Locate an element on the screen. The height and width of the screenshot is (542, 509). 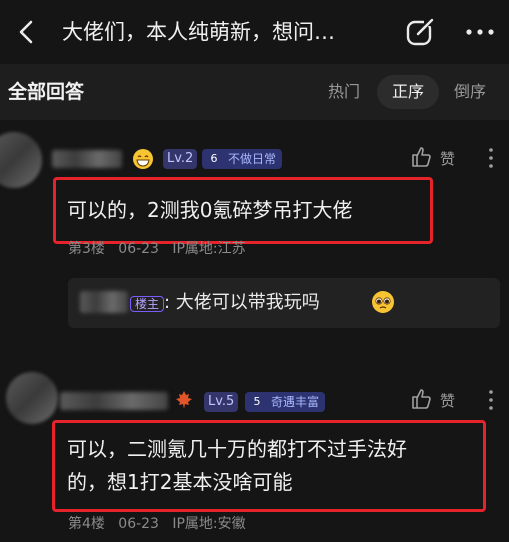
grin-emoji-icon is located at coordinates (143, 159).